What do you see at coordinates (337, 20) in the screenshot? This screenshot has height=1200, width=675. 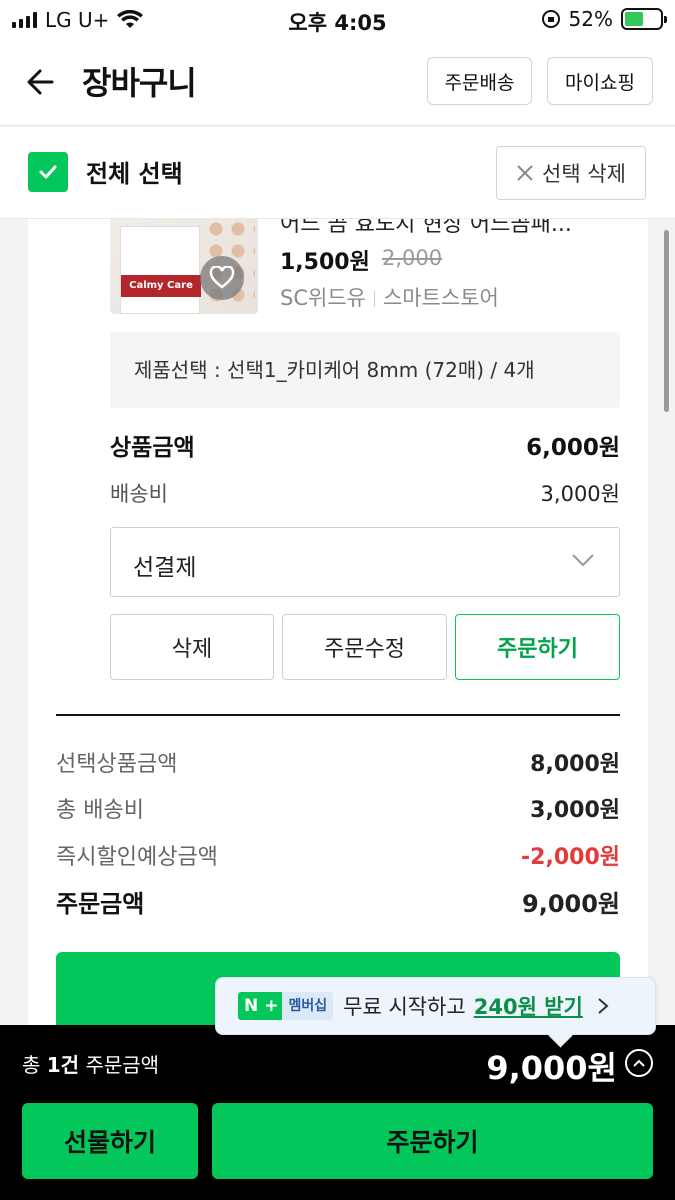 I see `status-bar: LG U+ 오후 4:05 52%` at bounding box center [337, 20].